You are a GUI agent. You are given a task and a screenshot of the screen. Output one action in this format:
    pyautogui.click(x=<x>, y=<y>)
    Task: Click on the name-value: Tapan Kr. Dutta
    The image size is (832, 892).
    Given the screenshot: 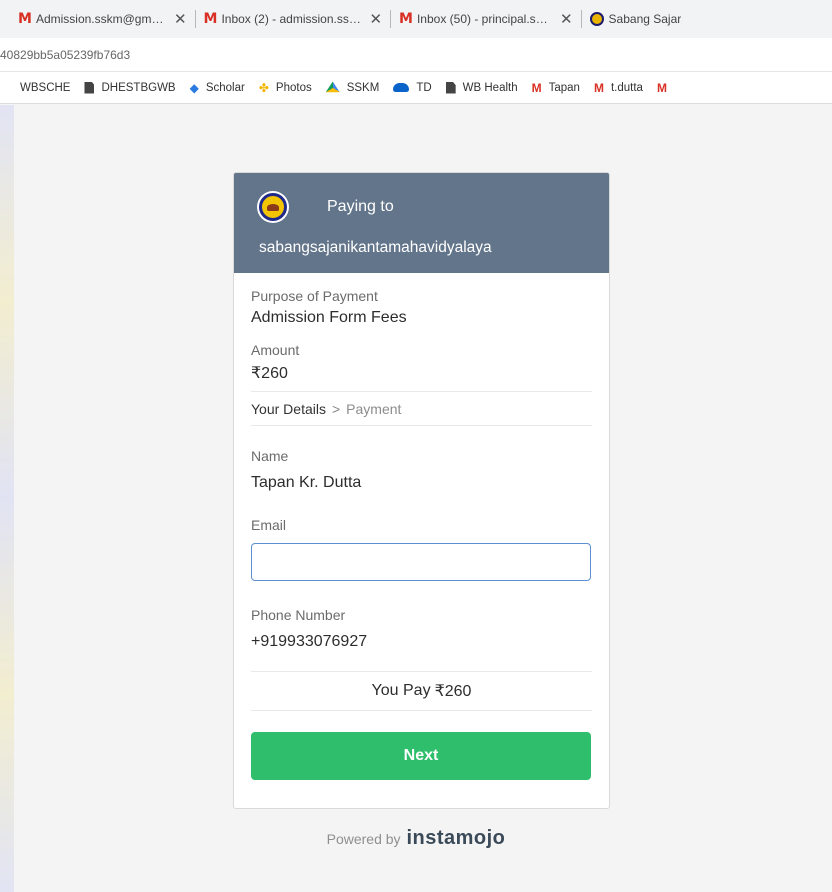 What is the action you would take?
    pyautogui.click(x=306, y=482)
    